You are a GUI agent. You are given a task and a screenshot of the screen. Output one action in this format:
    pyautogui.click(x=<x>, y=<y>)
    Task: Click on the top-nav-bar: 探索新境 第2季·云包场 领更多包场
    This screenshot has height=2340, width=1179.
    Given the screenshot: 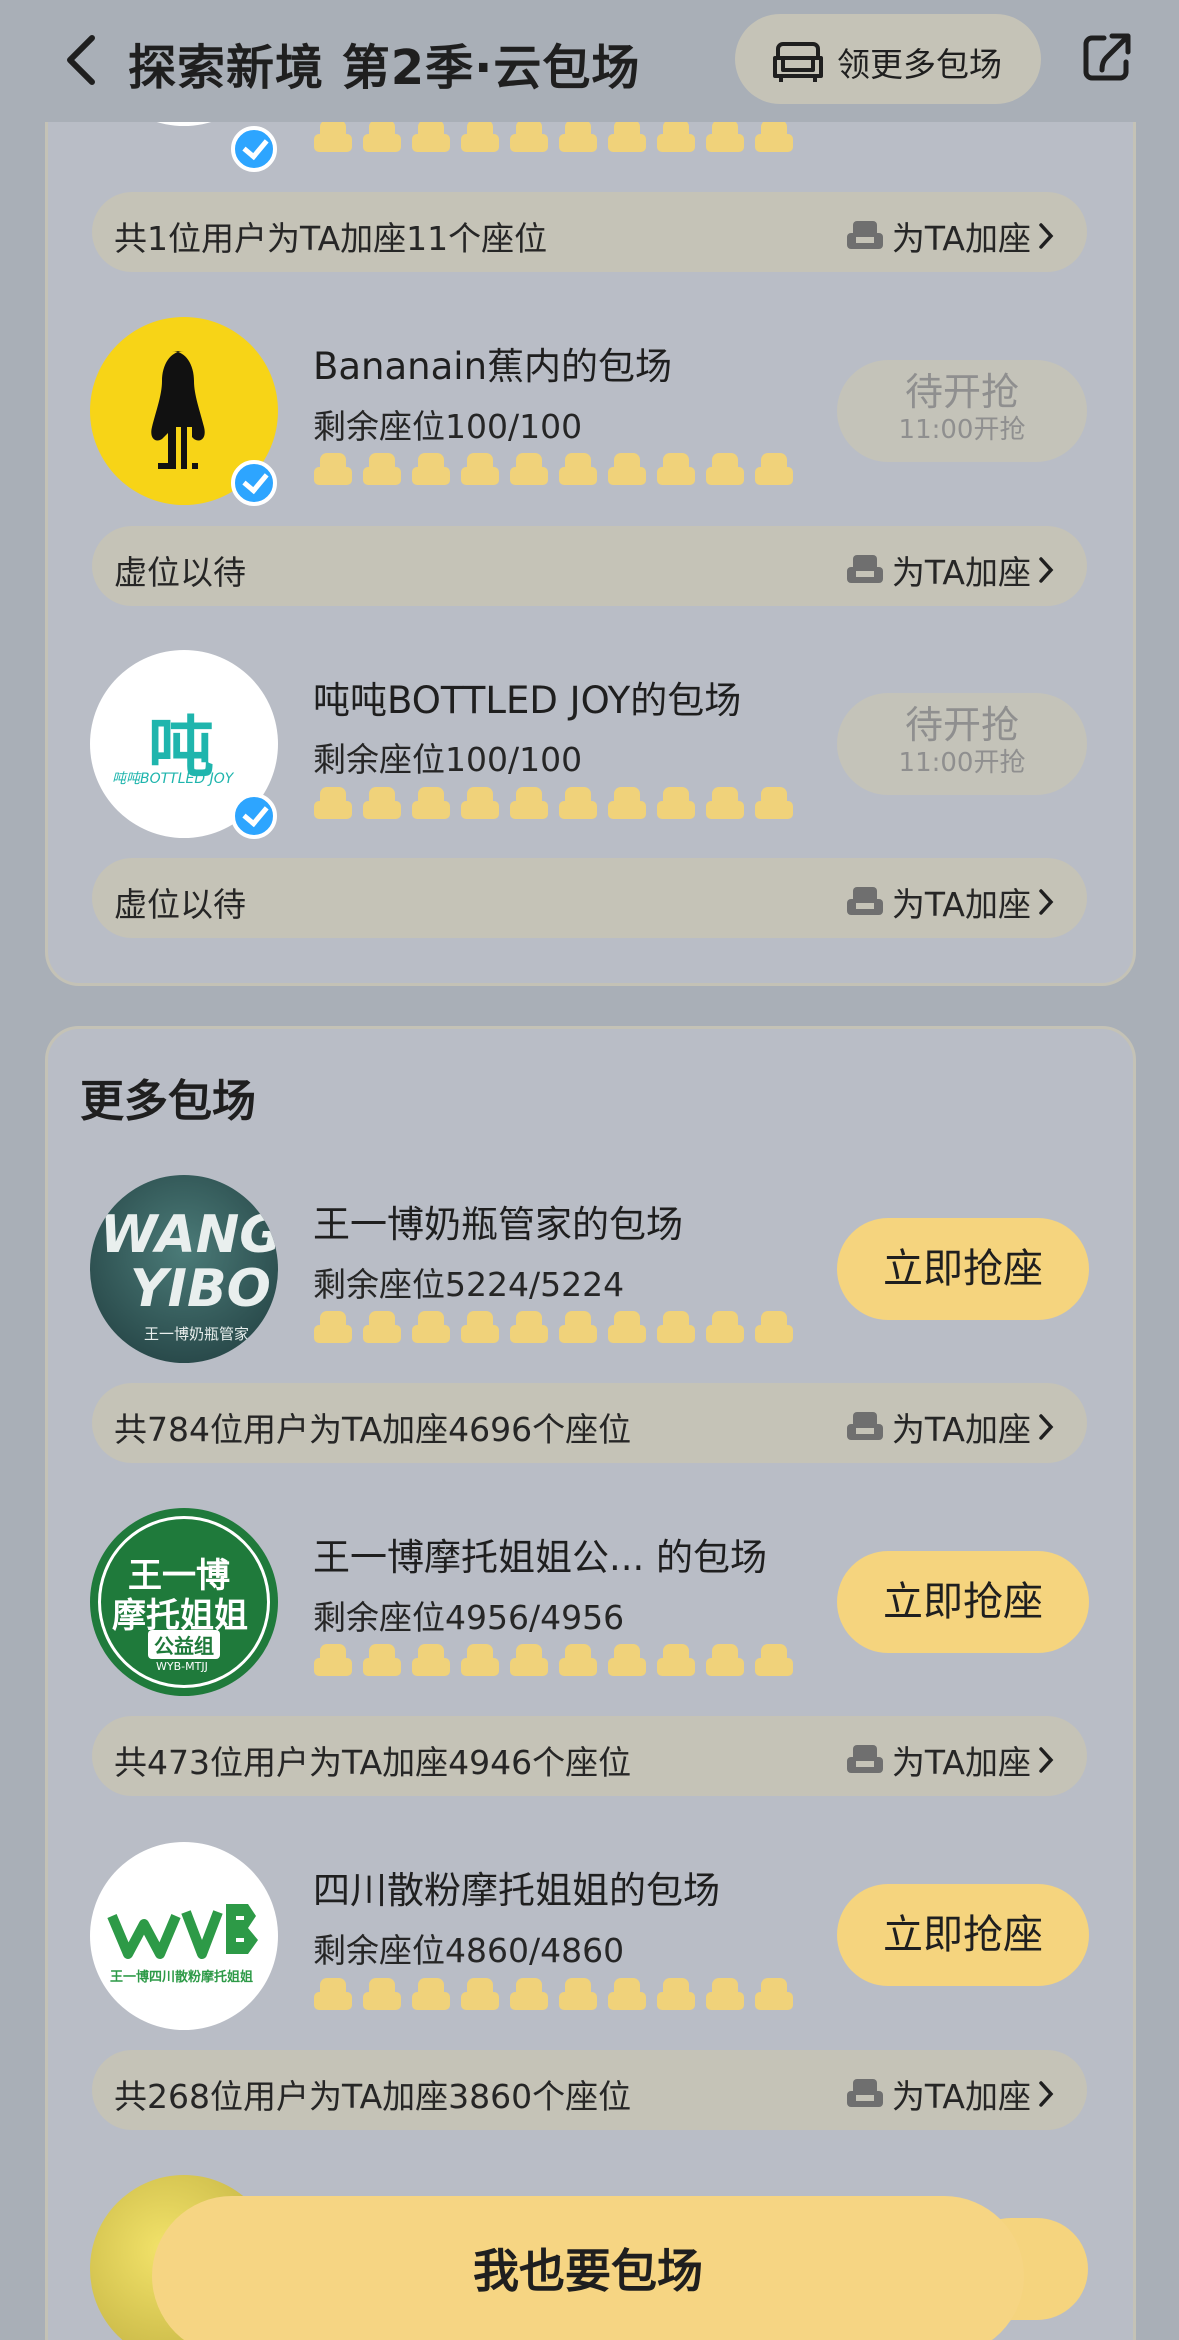 What is the action you would take?
    pyautogui.click(x=589, y=61)
    